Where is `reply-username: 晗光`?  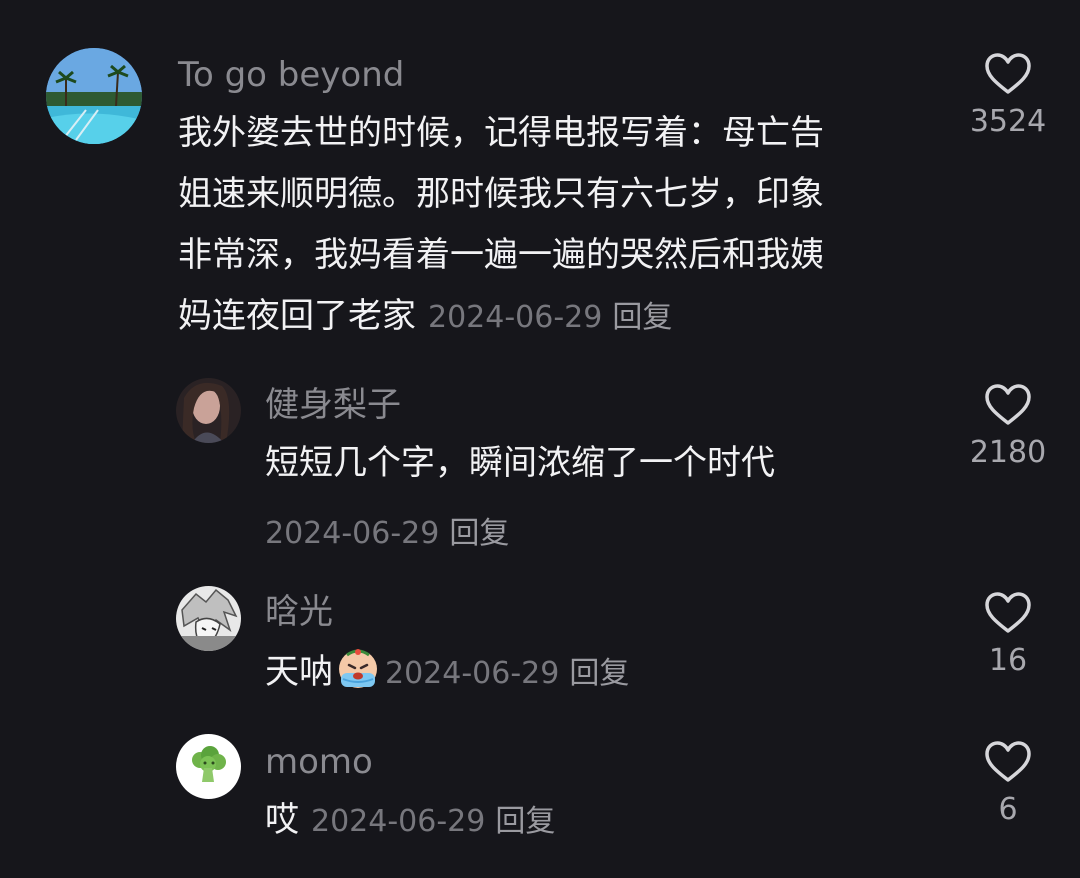
reply-username: 晗光 is located at coordinates (299, 612).